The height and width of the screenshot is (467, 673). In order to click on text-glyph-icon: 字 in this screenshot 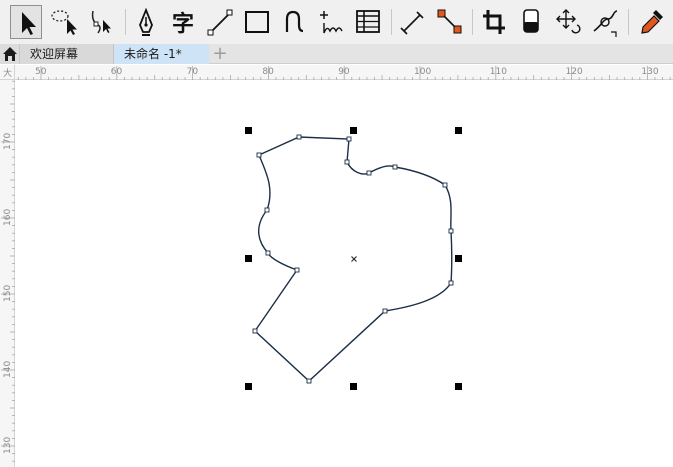, I will do `click(183, 24)`.